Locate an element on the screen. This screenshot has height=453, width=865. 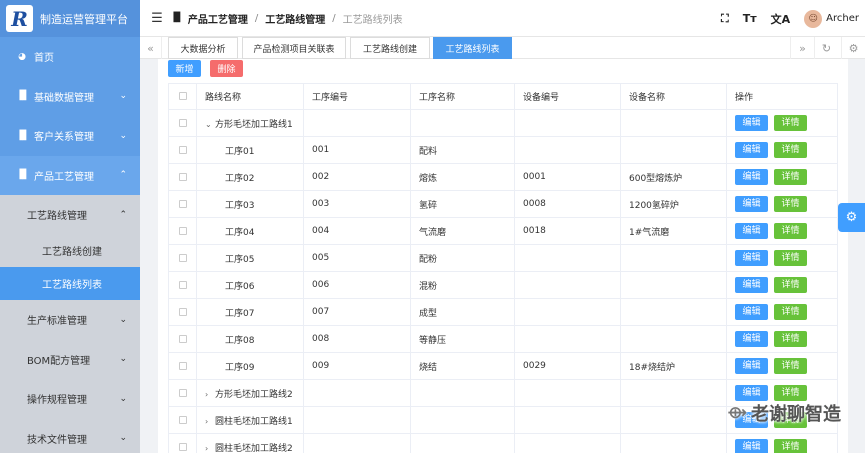
sidebar-item-home: ◕ 首页 is located at coordinates (70, 57).